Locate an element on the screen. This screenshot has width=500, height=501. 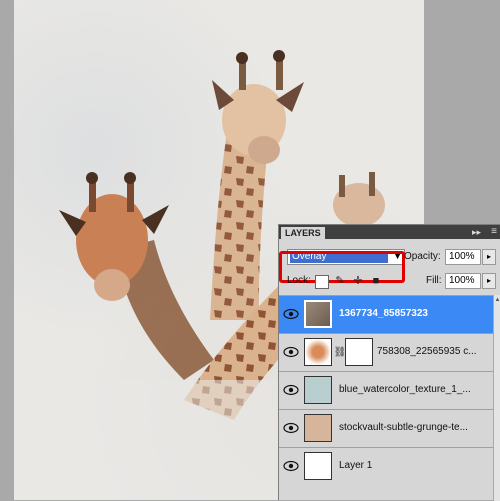
lock-transparency-icon is located at coordinates (322, 282).